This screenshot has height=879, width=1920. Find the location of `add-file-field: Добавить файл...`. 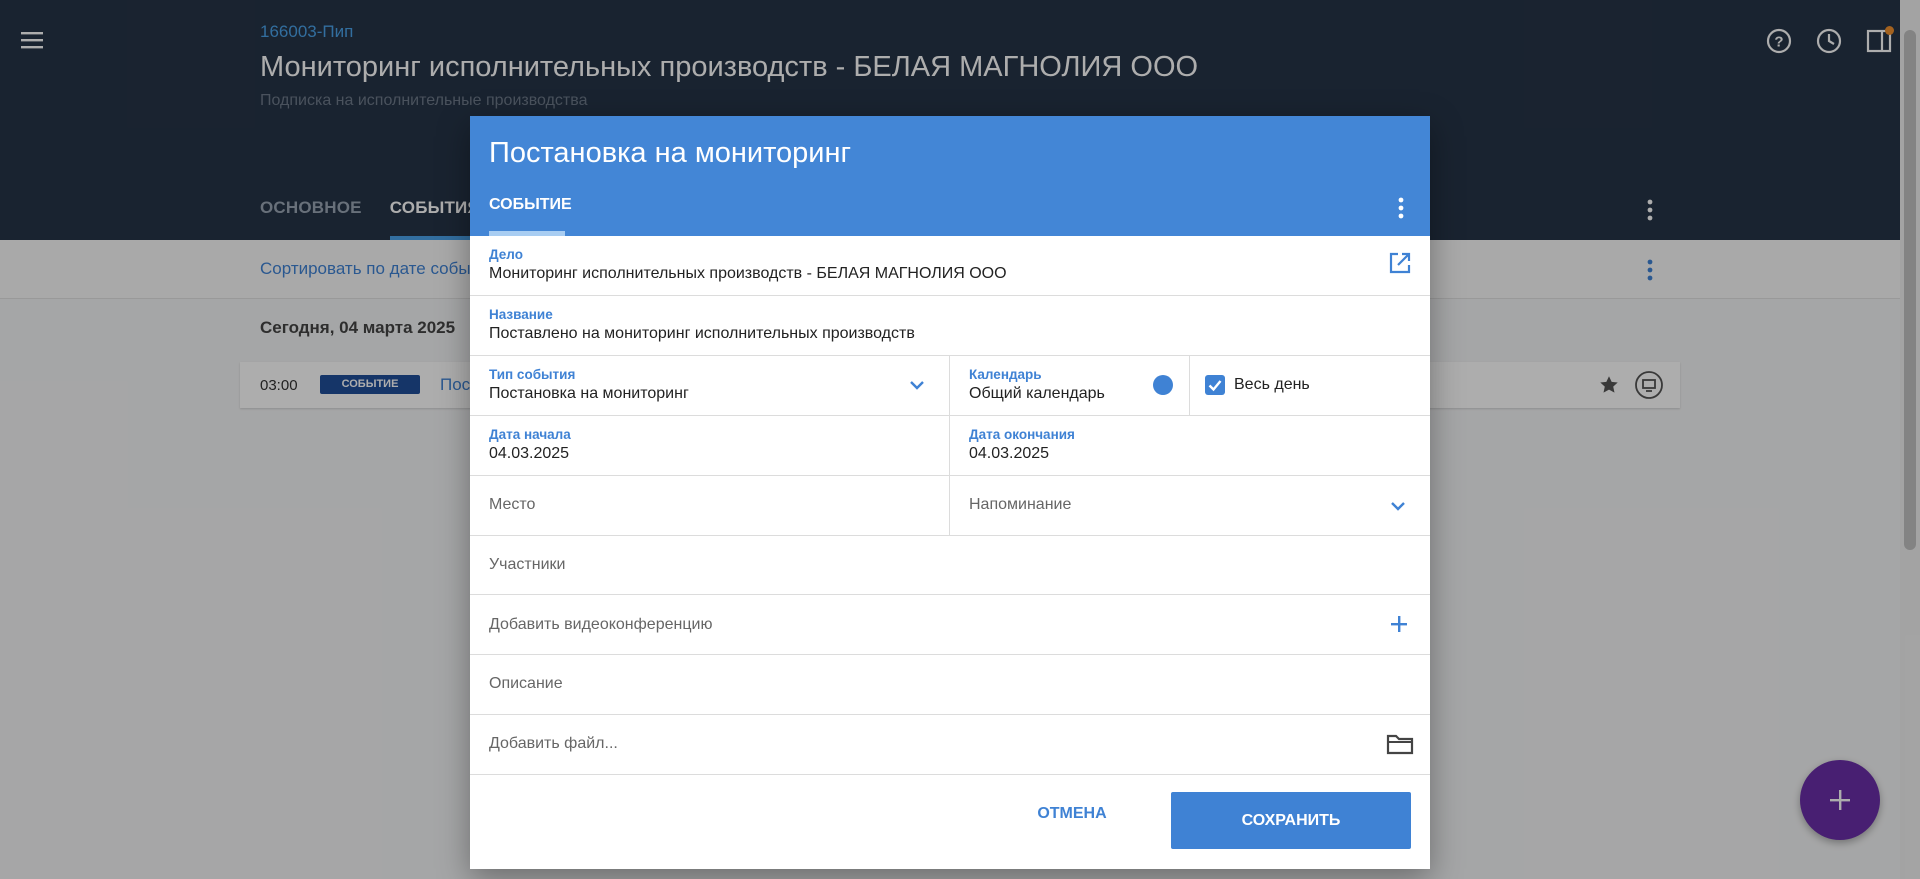

add-file-field: Добавить файл... is located at coordinates (950, 745).